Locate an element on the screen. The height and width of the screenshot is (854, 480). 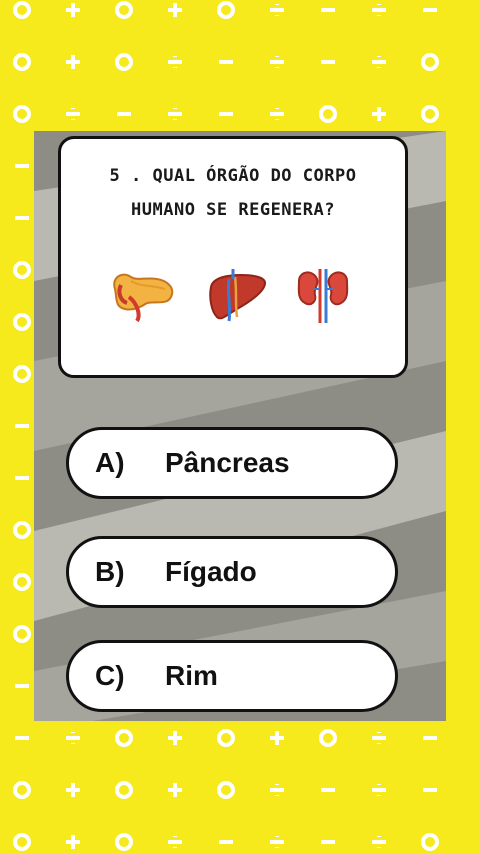
question-line-2: HUMANO SE REGENERA? is located at coordinates (233, 210).